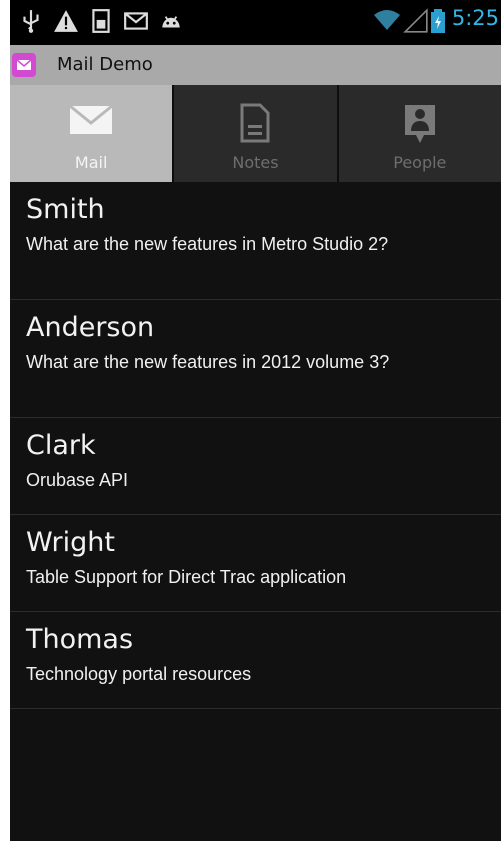 Image resolution: width=501 pixels, height=841 pixels. Describe the element at coordinates (80, 639) in the screenshot. I see `mail-sender: Thomas` at that location.